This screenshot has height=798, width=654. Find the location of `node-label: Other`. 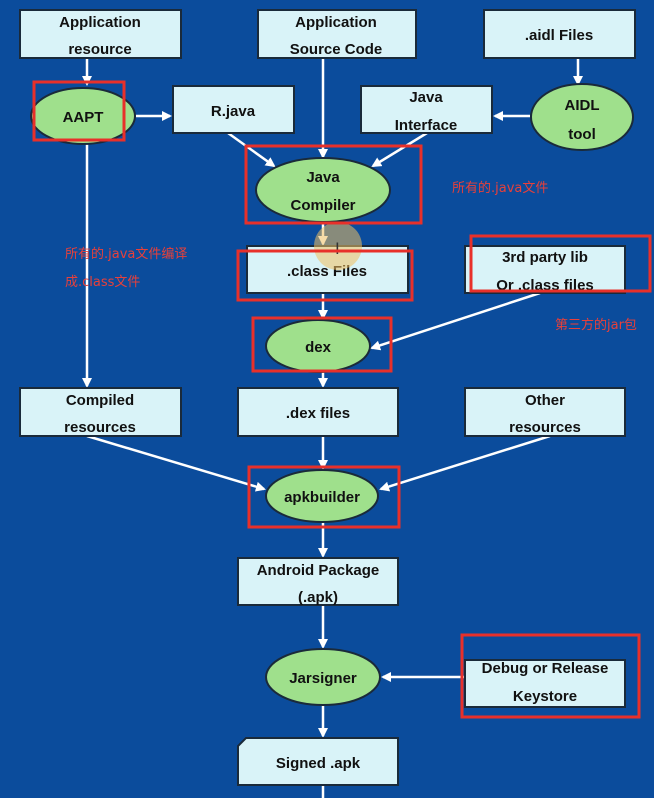

node-label: Other is located at coordinates (545, 400).